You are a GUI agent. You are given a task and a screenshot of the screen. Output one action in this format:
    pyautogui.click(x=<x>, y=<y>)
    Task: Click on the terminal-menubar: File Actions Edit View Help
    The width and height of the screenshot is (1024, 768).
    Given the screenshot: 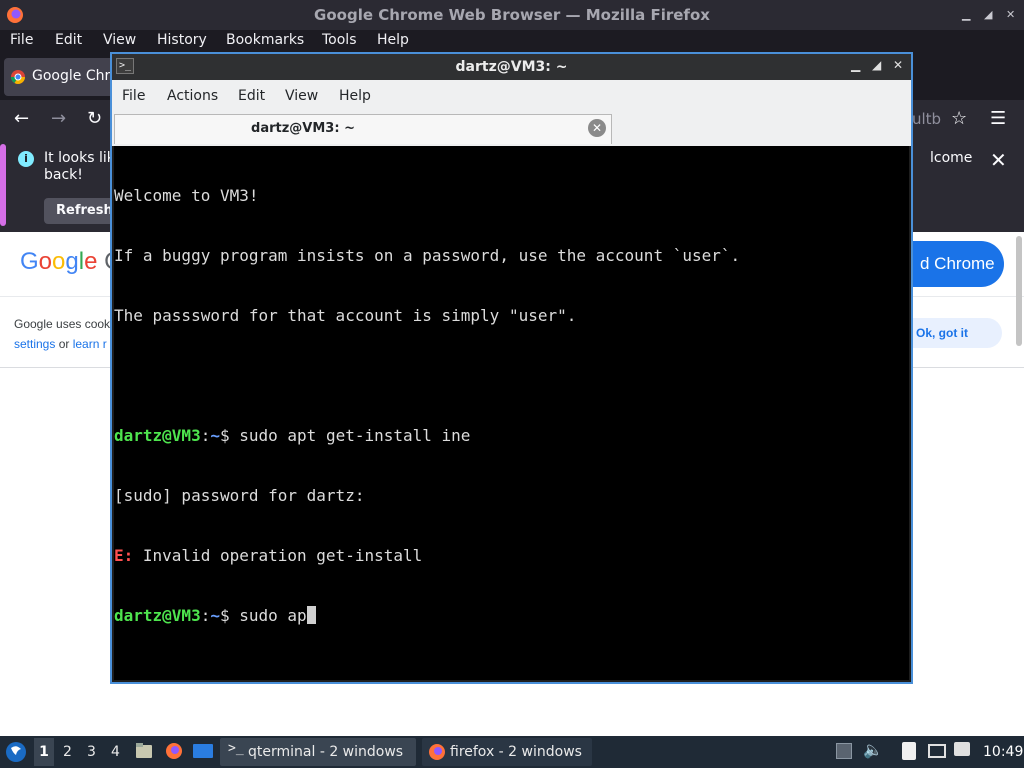 What is the action you would take?
    pyautogui.click(x=511, y=96)
    